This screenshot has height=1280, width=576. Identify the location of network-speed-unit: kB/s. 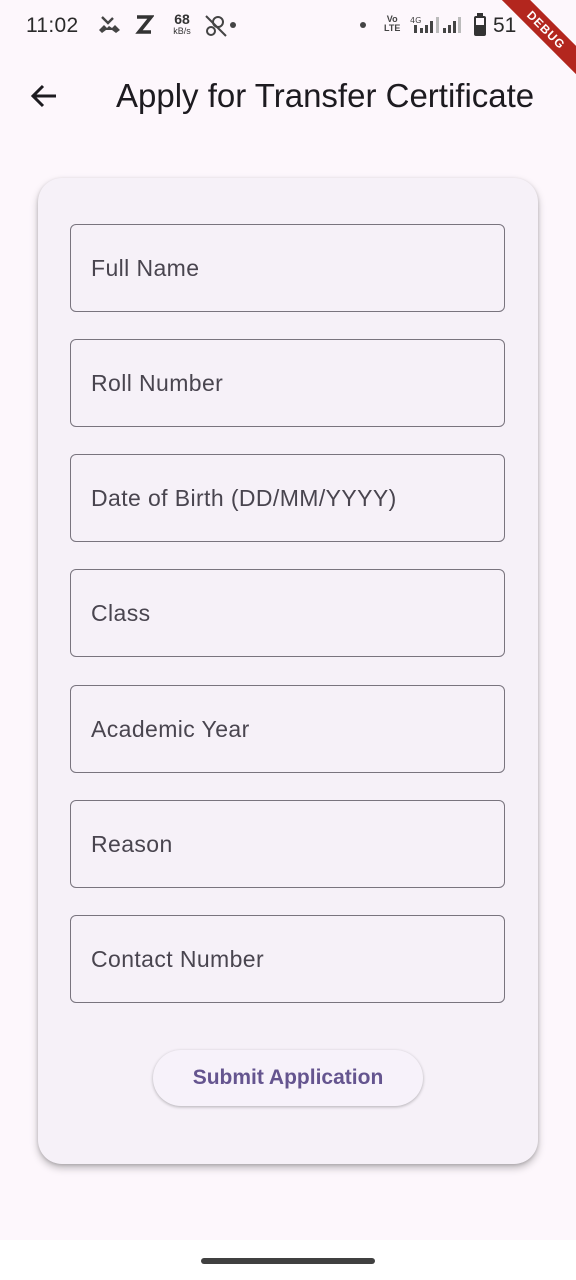
(182, 31).